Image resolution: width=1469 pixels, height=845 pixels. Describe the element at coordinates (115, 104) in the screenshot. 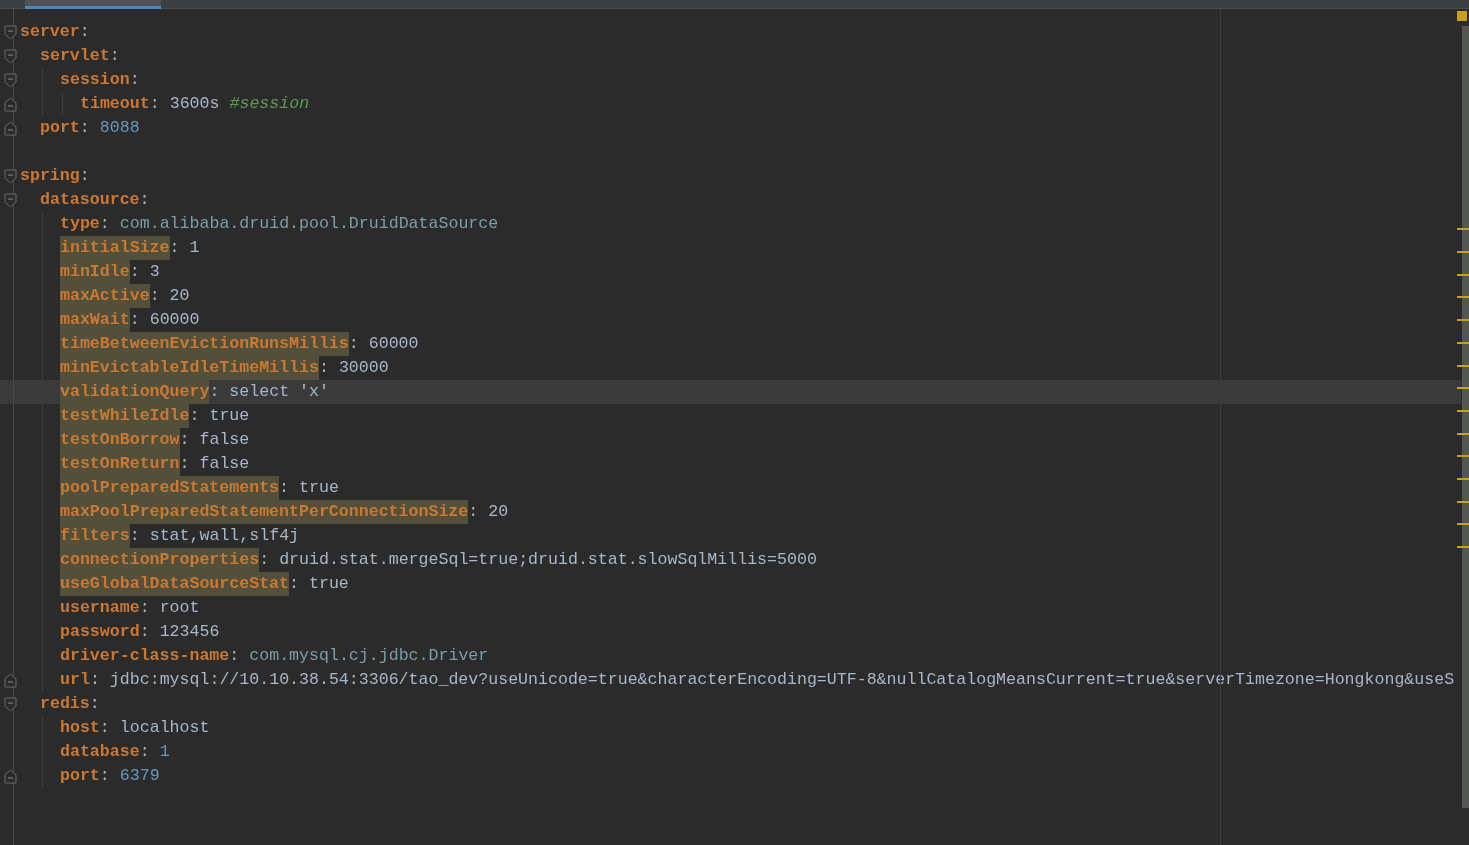

I see `yaml-key: timeout` at that location.